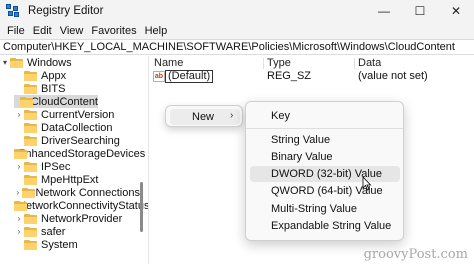  I want to click on tree-item-system: System, so click(77, 244).